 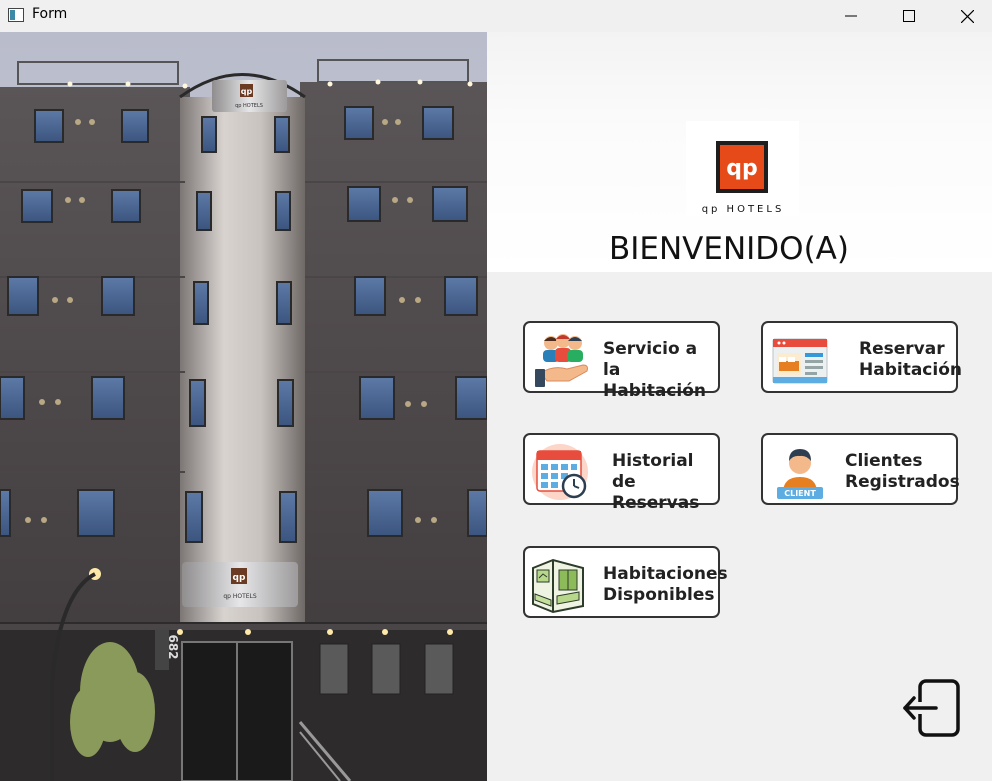 I want to click on exit-icon, so click(x=931, y=708).